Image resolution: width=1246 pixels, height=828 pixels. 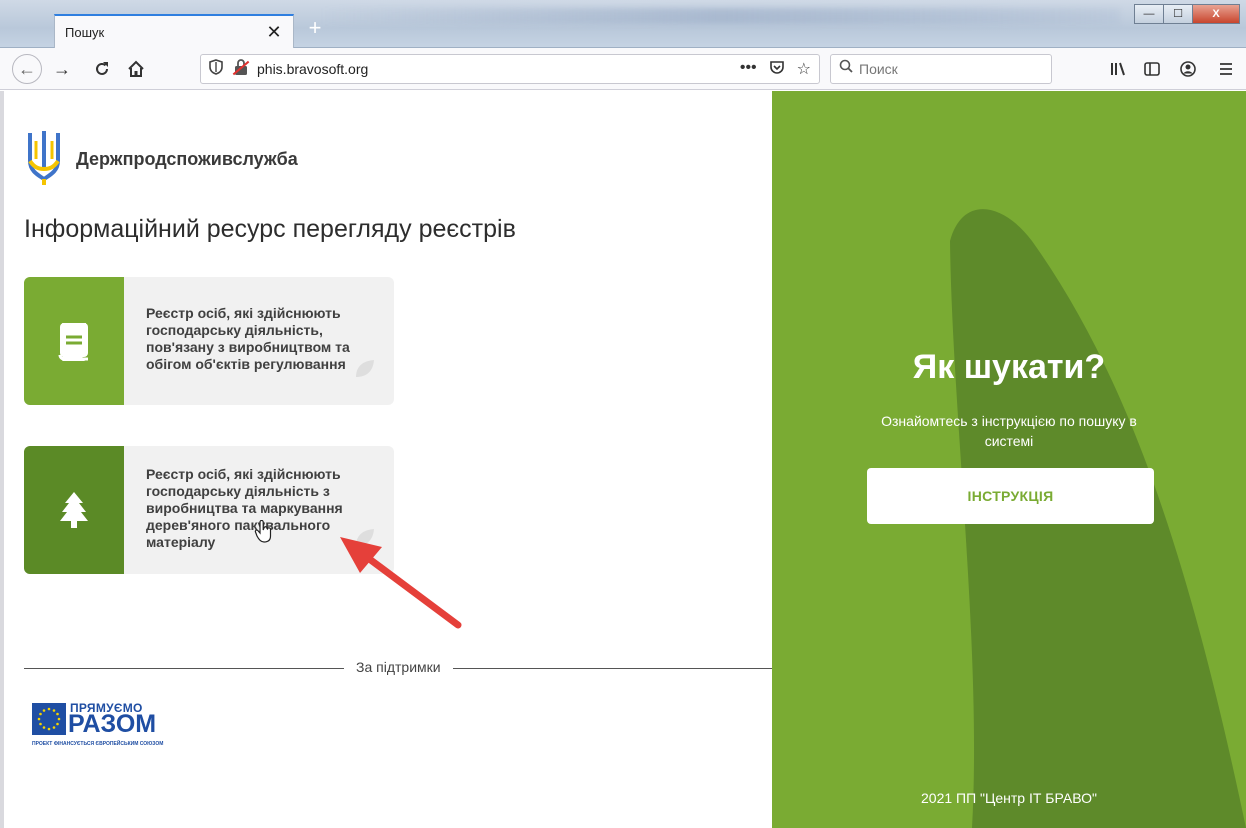 I want to click on browser-tab: Пошук ✕, so click(x=174, y=31).